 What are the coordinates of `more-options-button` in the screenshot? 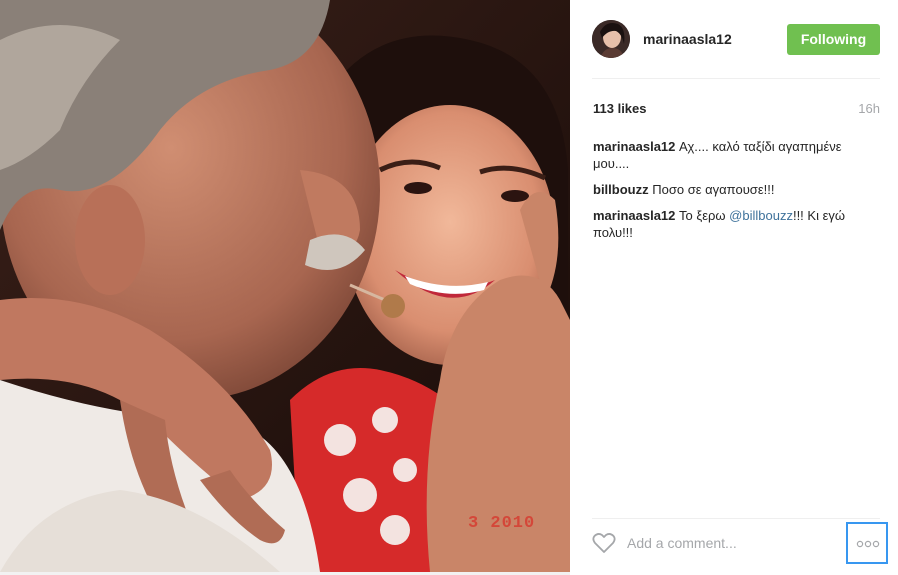 It's located at (867, 543).